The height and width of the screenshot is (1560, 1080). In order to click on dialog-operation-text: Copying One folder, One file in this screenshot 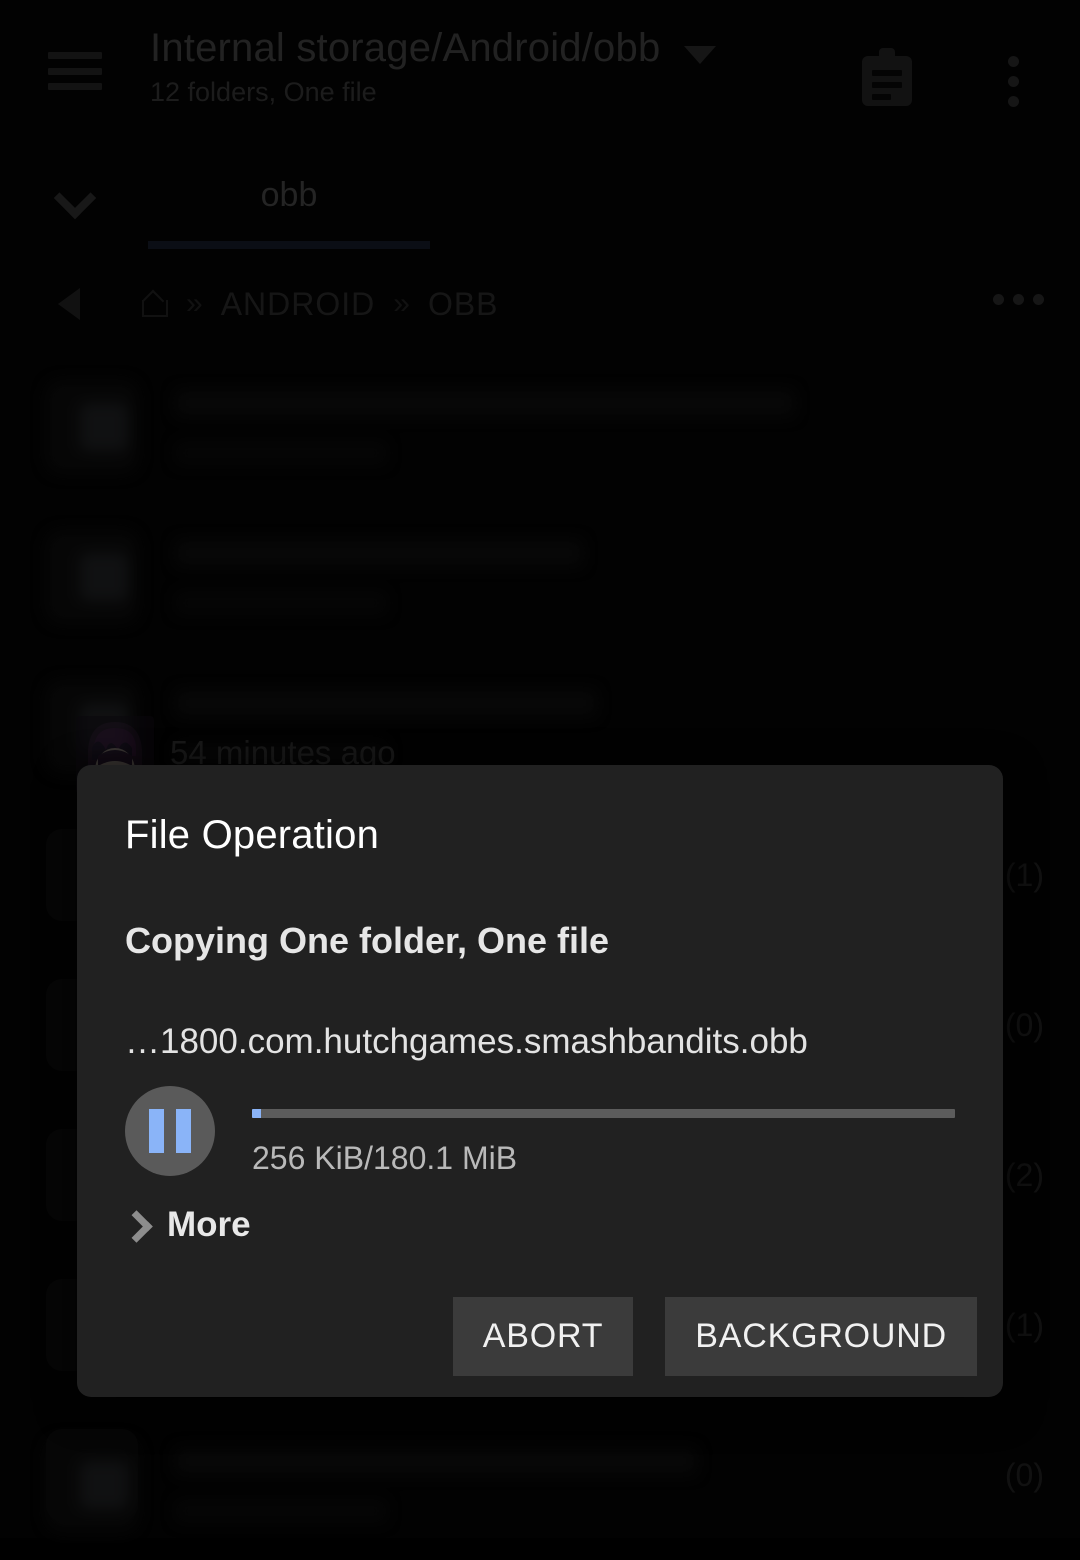, I will do `click(367, 940)`.